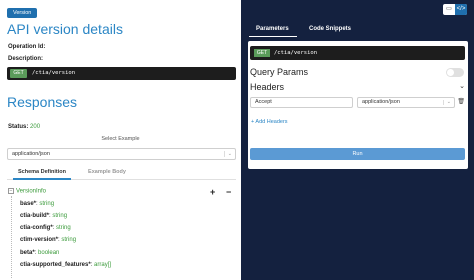 The height and width of the screenshot is (280, 474). I want to click on code-view-icon: </>, so click(461, 9).